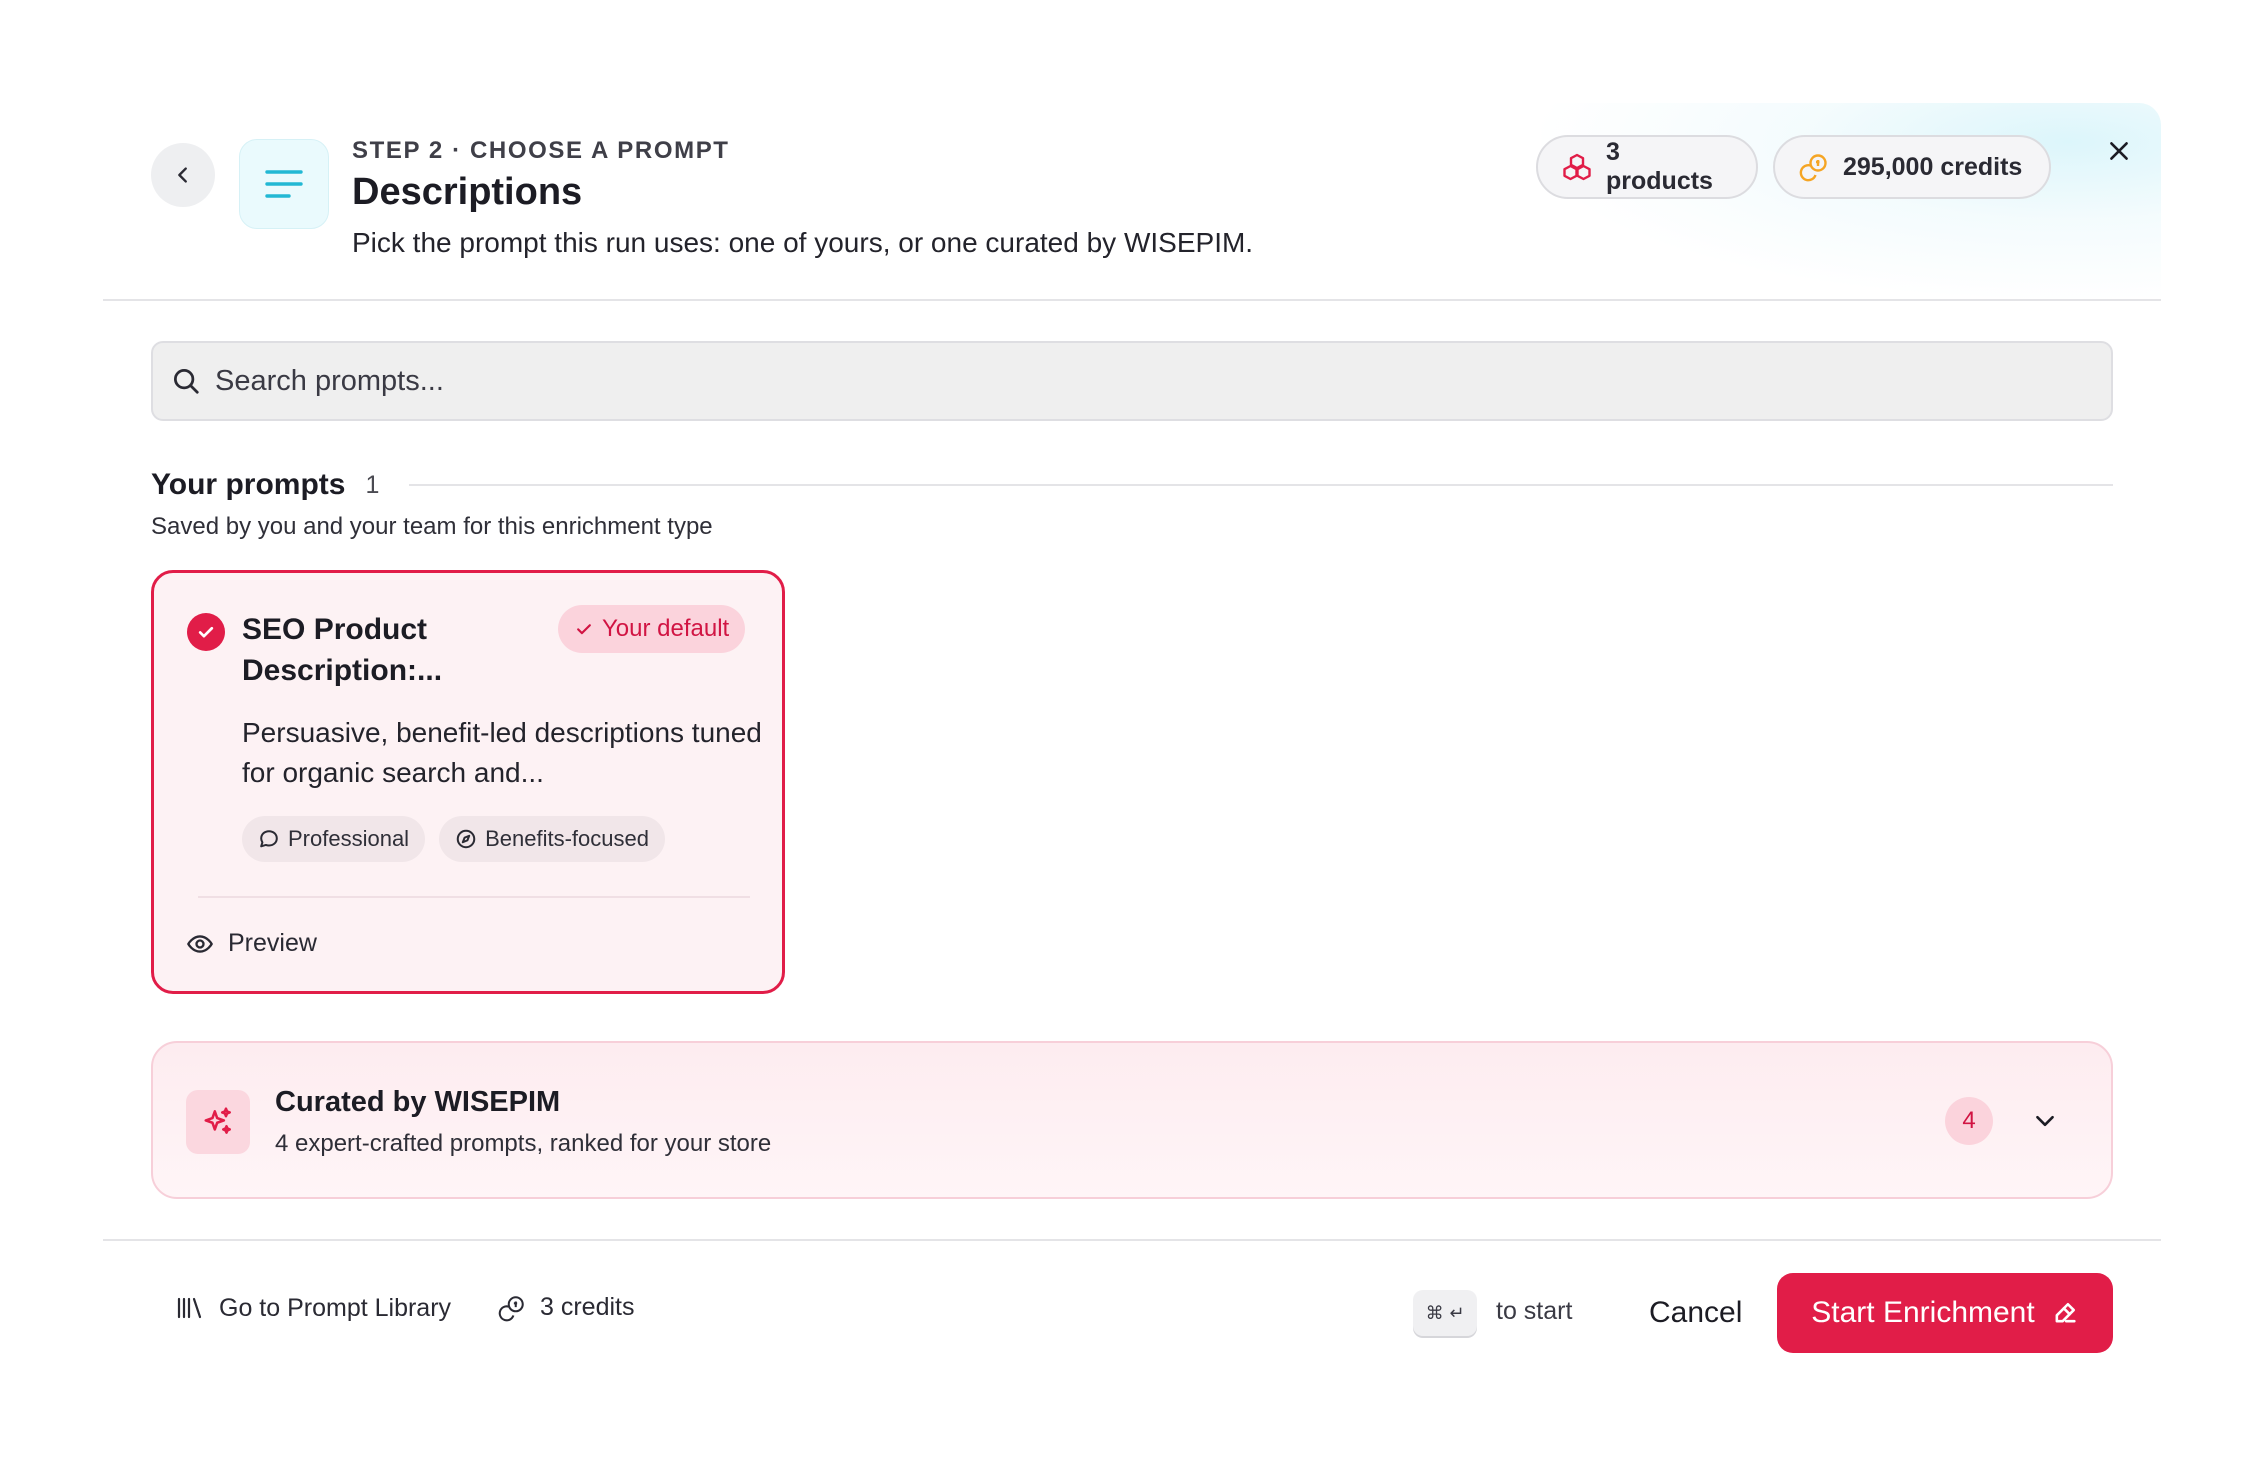 The height and width of the screenshot is (1480, 2252). Describe the element at coordinates (467, 192) in the screenshot. I see `page-title: Descriptions` at that location.